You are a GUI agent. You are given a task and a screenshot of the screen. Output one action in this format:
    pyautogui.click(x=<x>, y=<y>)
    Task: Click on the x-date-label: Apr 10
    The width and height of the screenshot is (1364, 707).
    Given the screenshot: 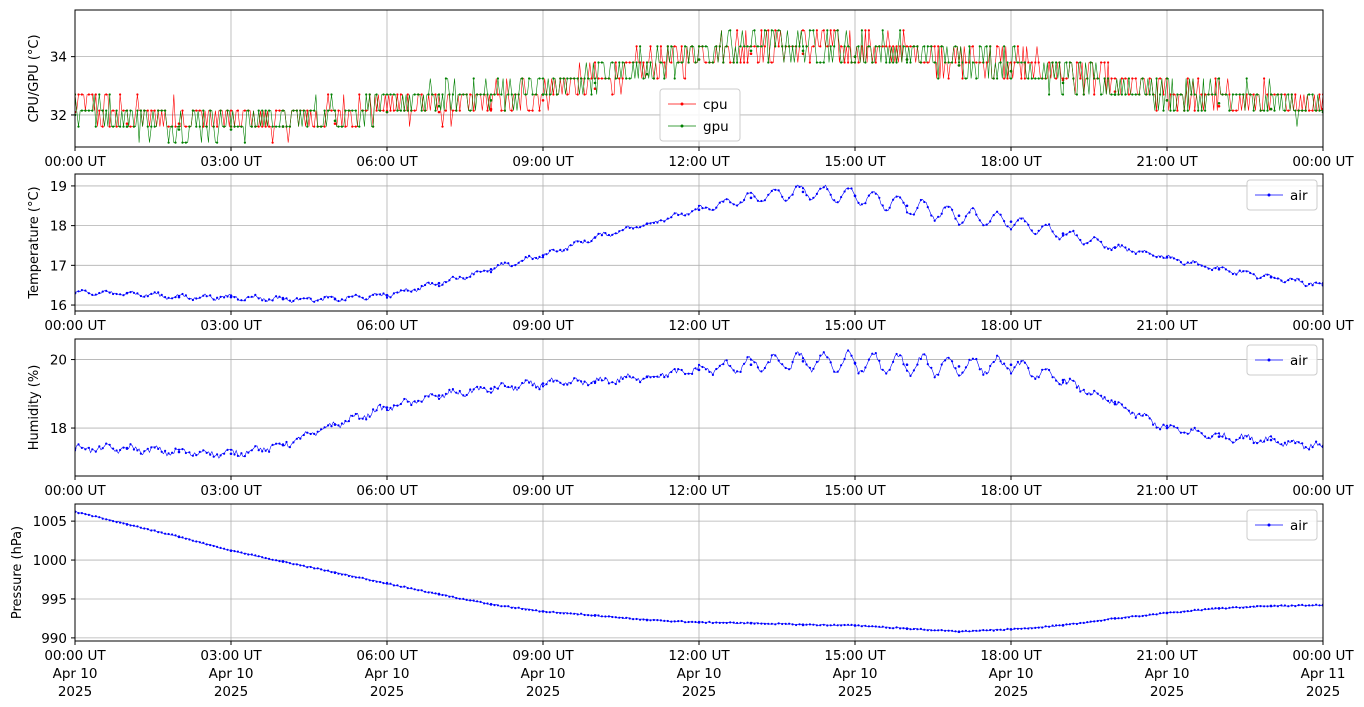 What is the action you would take?
    pyautogui.click(x=699, y=674)
    